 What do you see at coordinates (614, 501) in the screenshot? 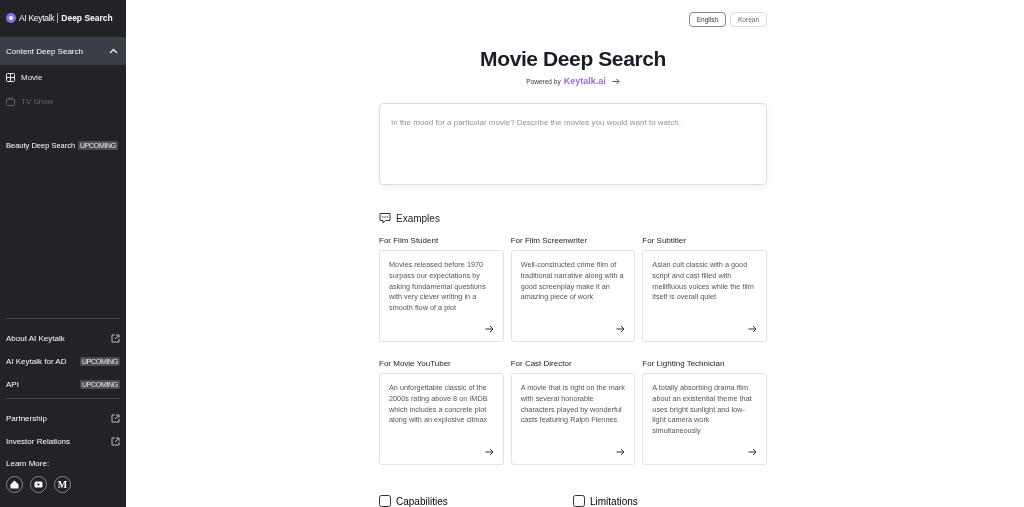
I see `section-heading: Limitations` at bounding box center [614, 501].